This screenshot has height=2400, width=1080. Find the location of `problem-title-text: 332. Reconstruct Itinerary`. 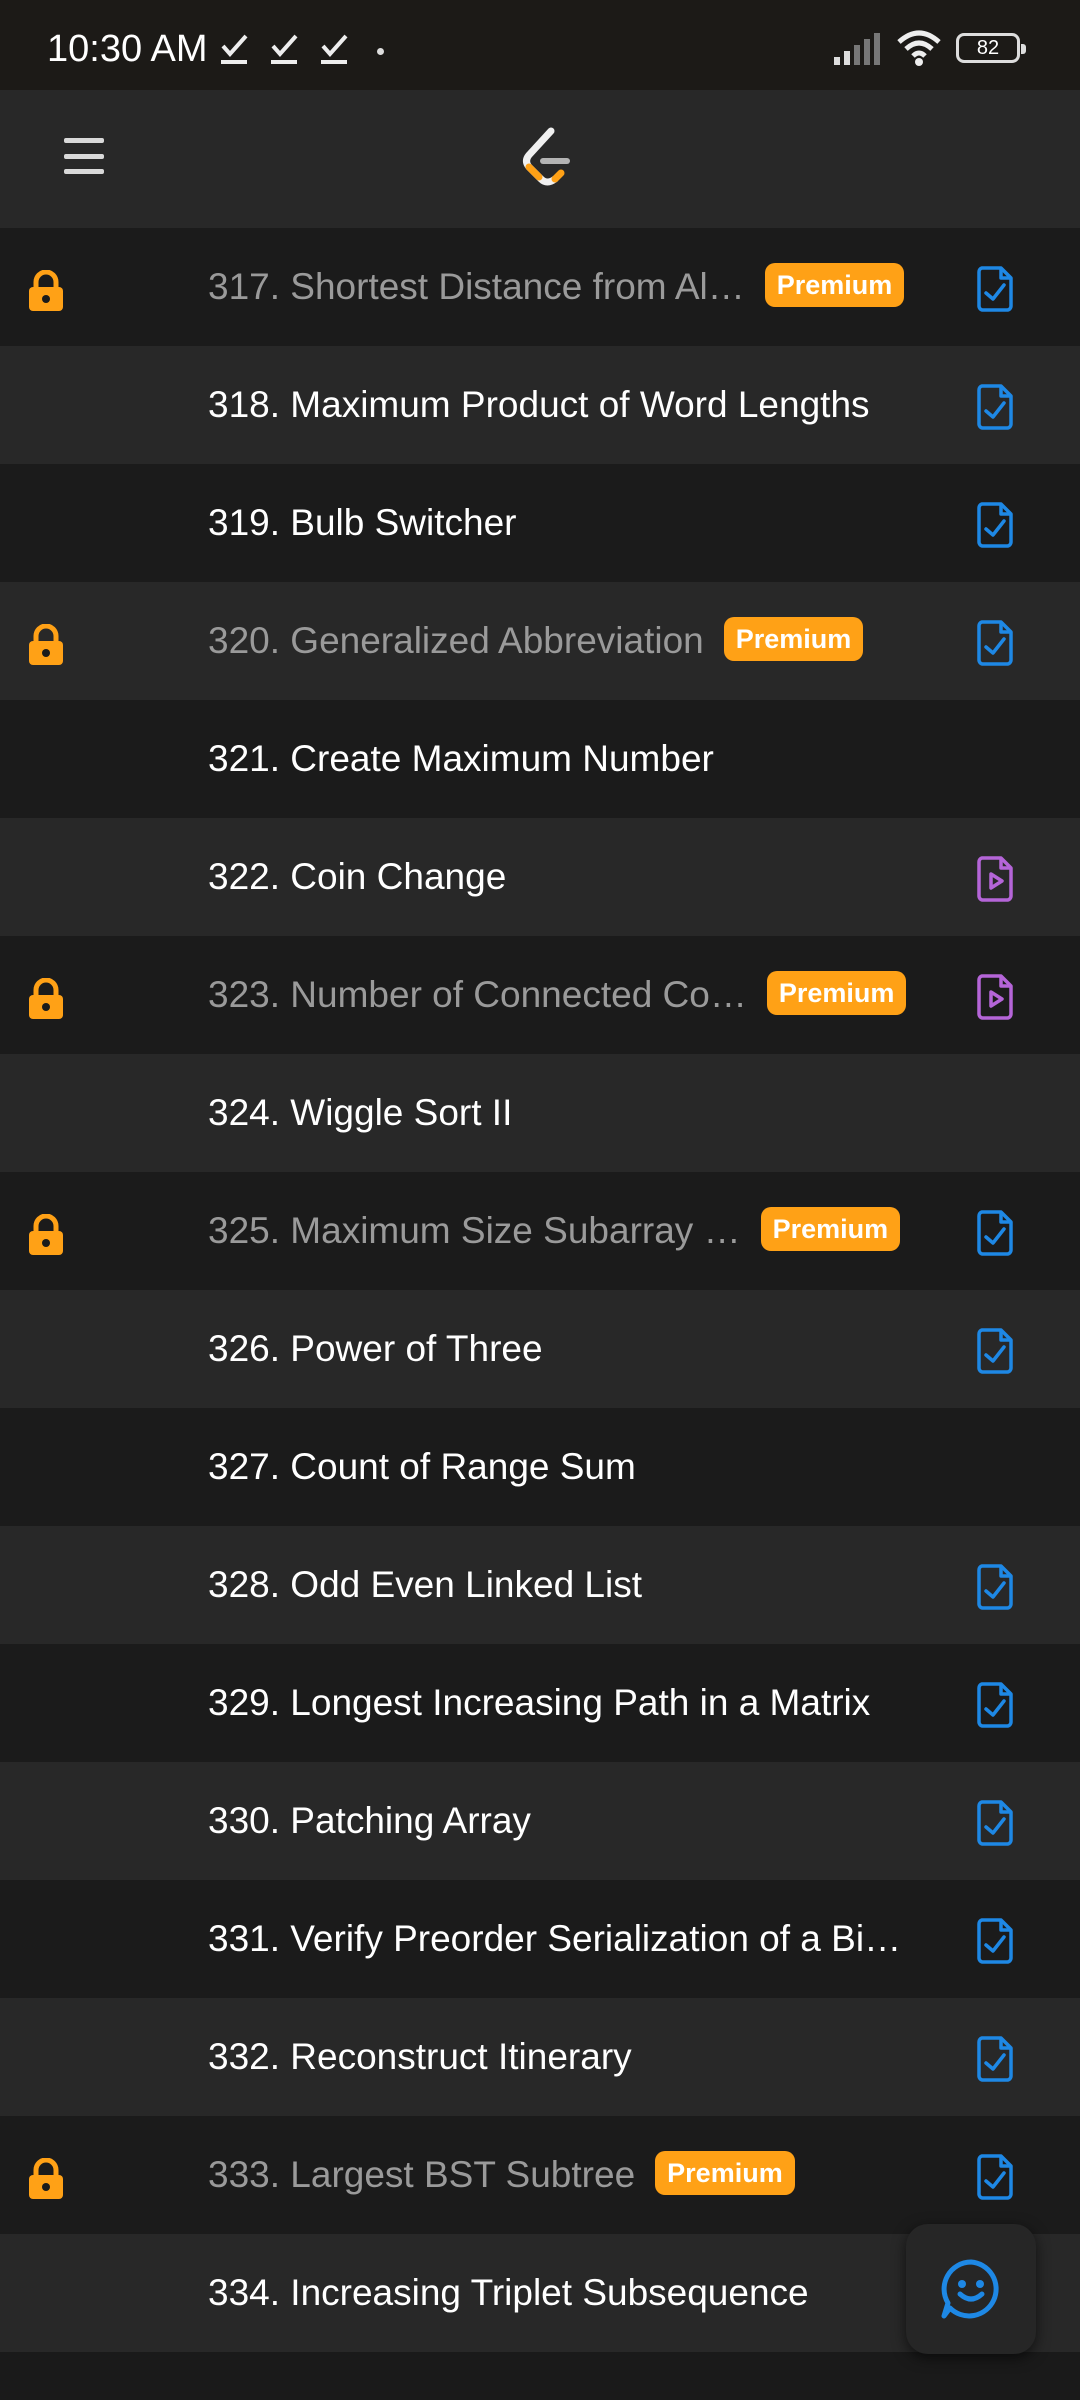

problem-title-text: 332. Reconstruct Itinerary is located at coordinates (420, 2056).